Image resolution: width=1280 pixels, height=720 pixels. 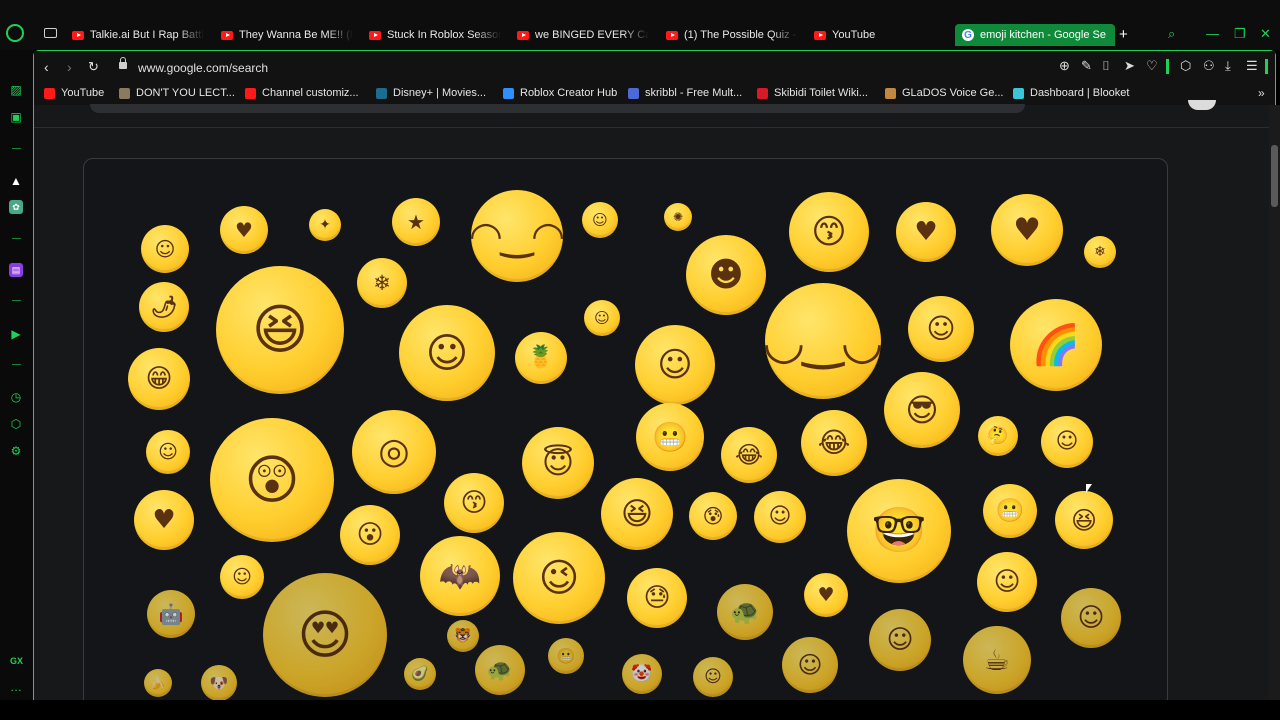 What do you see at coordinates (171, 614) in the screenshot?
I see `emoji-sticker: 🤖` at bounding box center [171, 614].